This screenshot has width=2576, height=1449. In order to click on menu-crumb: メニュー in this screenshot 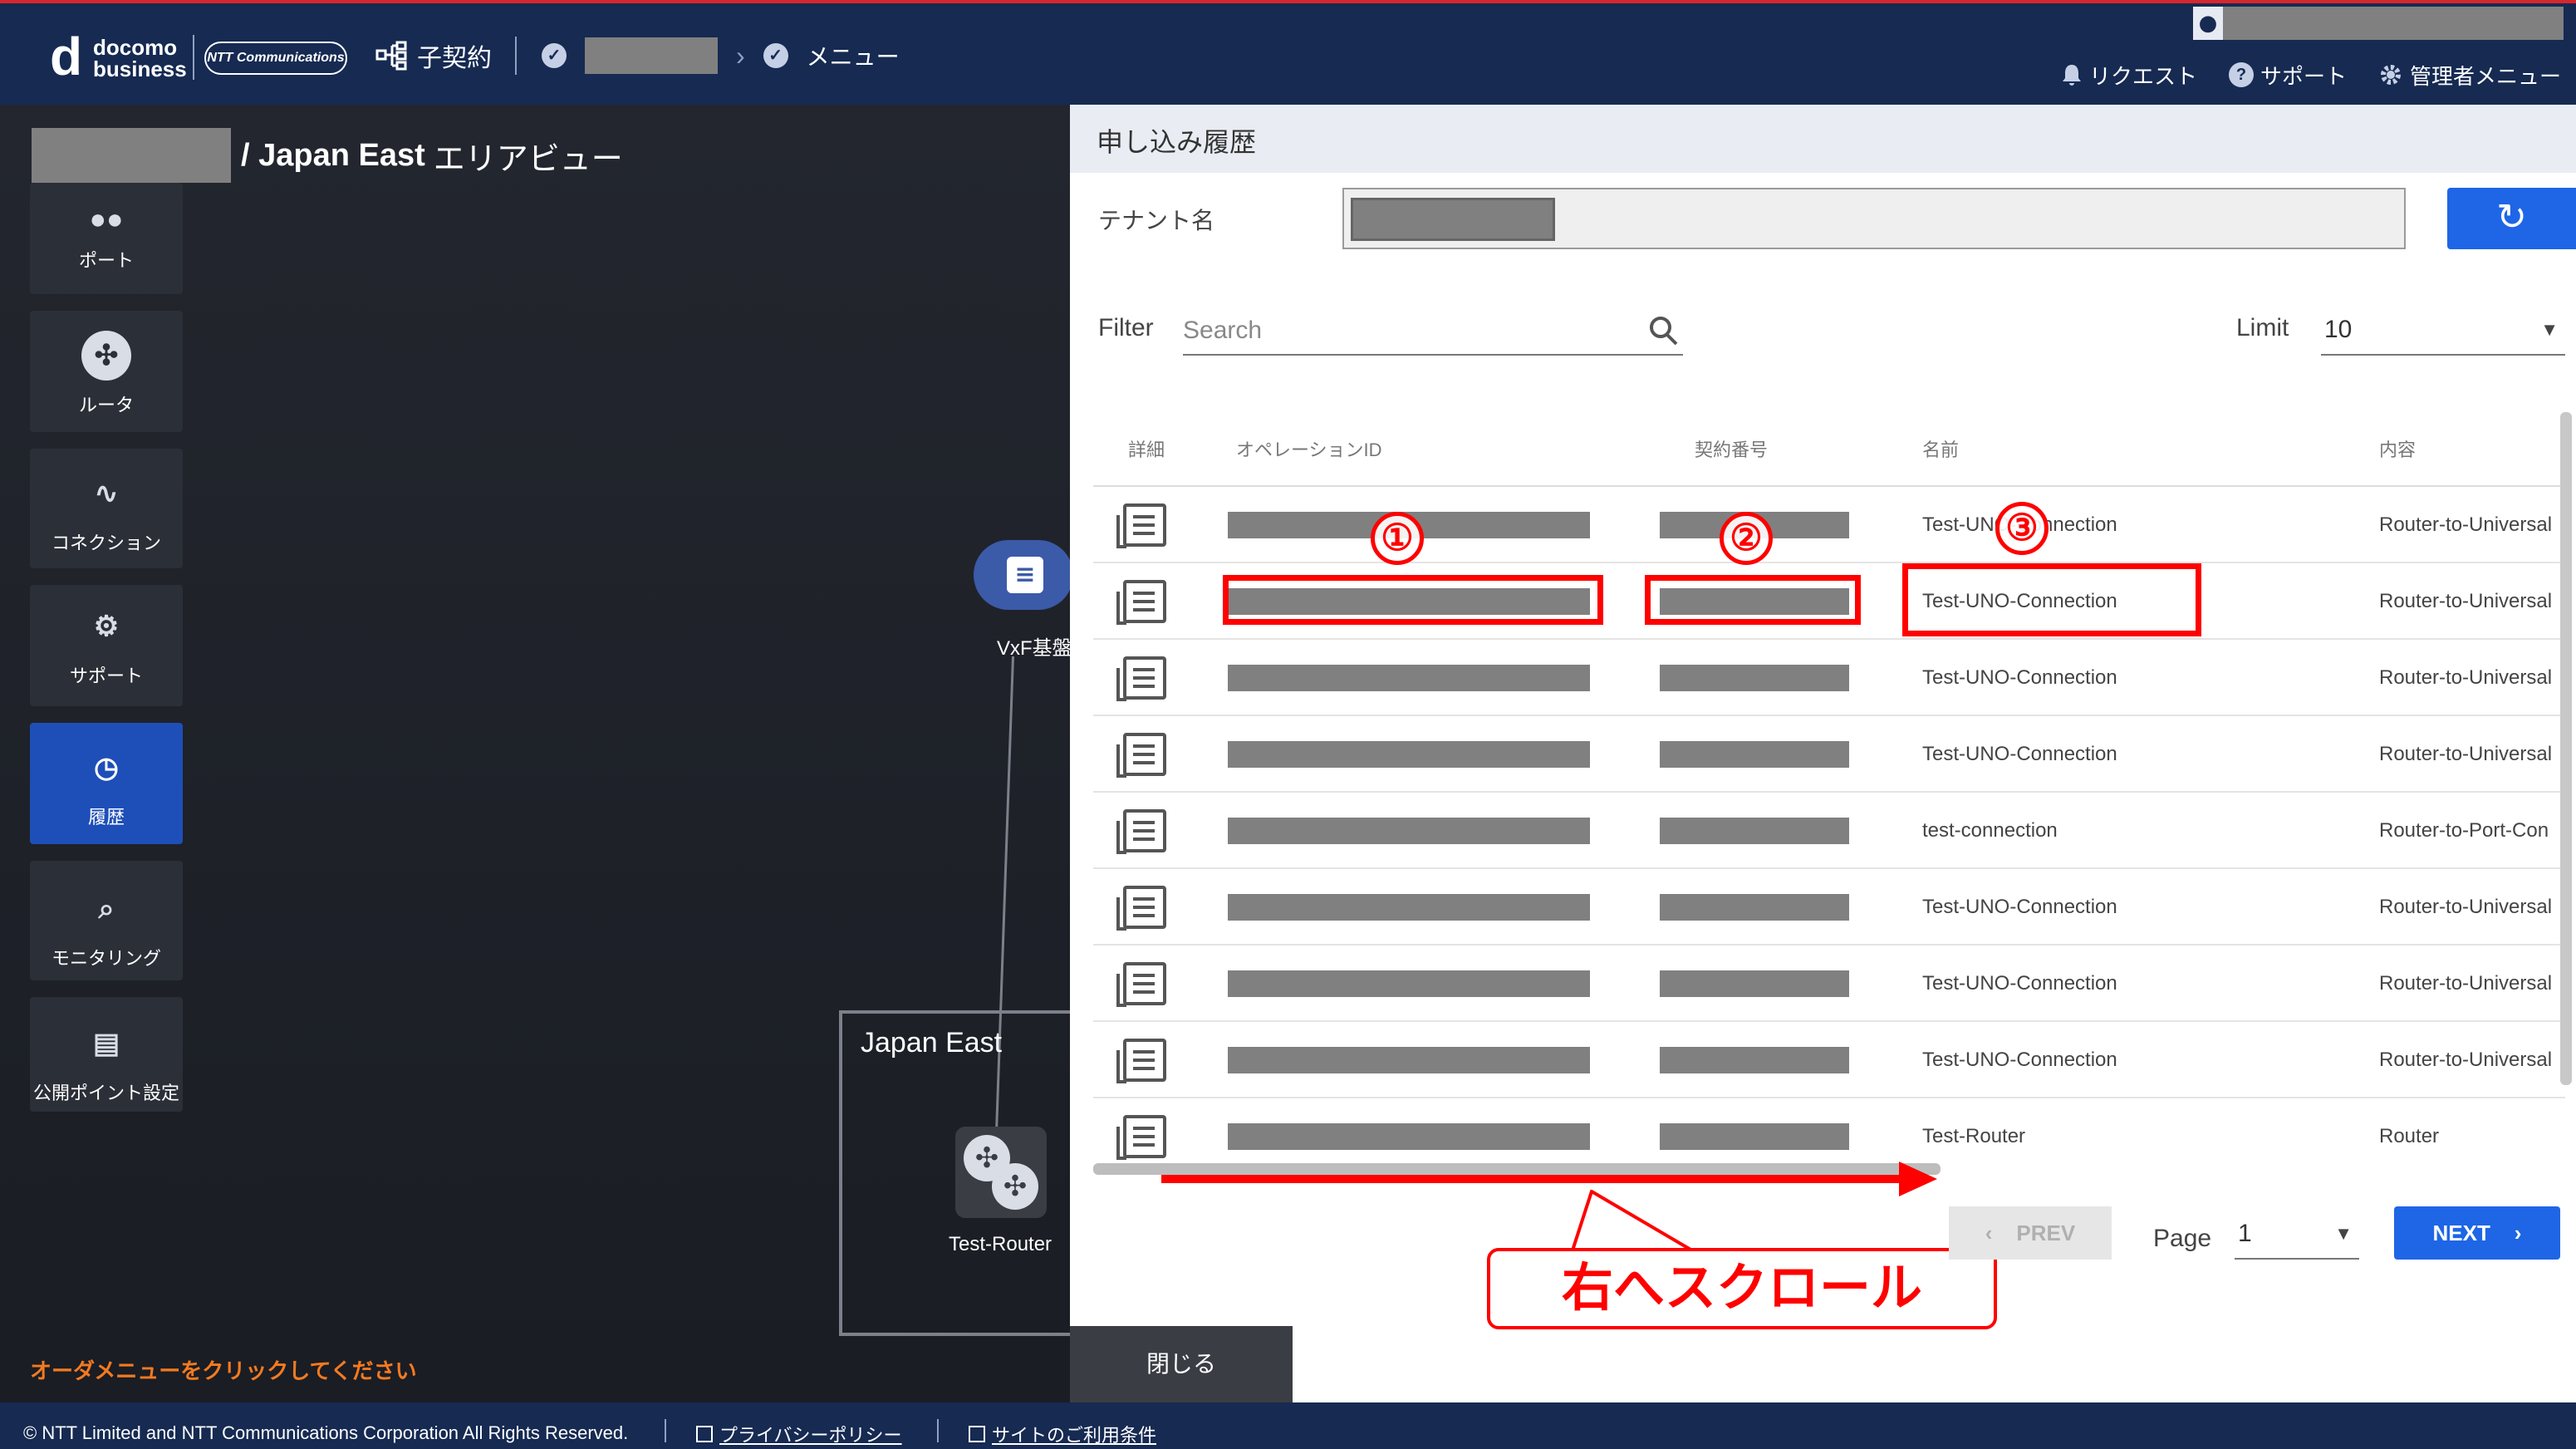, I will do `click(853, 55)`.